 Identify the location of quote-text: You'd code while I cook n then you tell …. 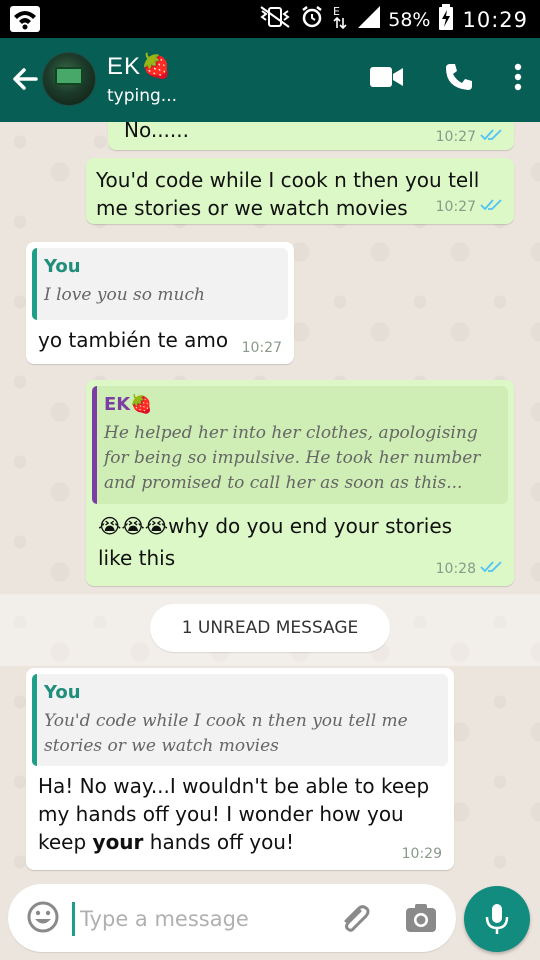
(226, 733).